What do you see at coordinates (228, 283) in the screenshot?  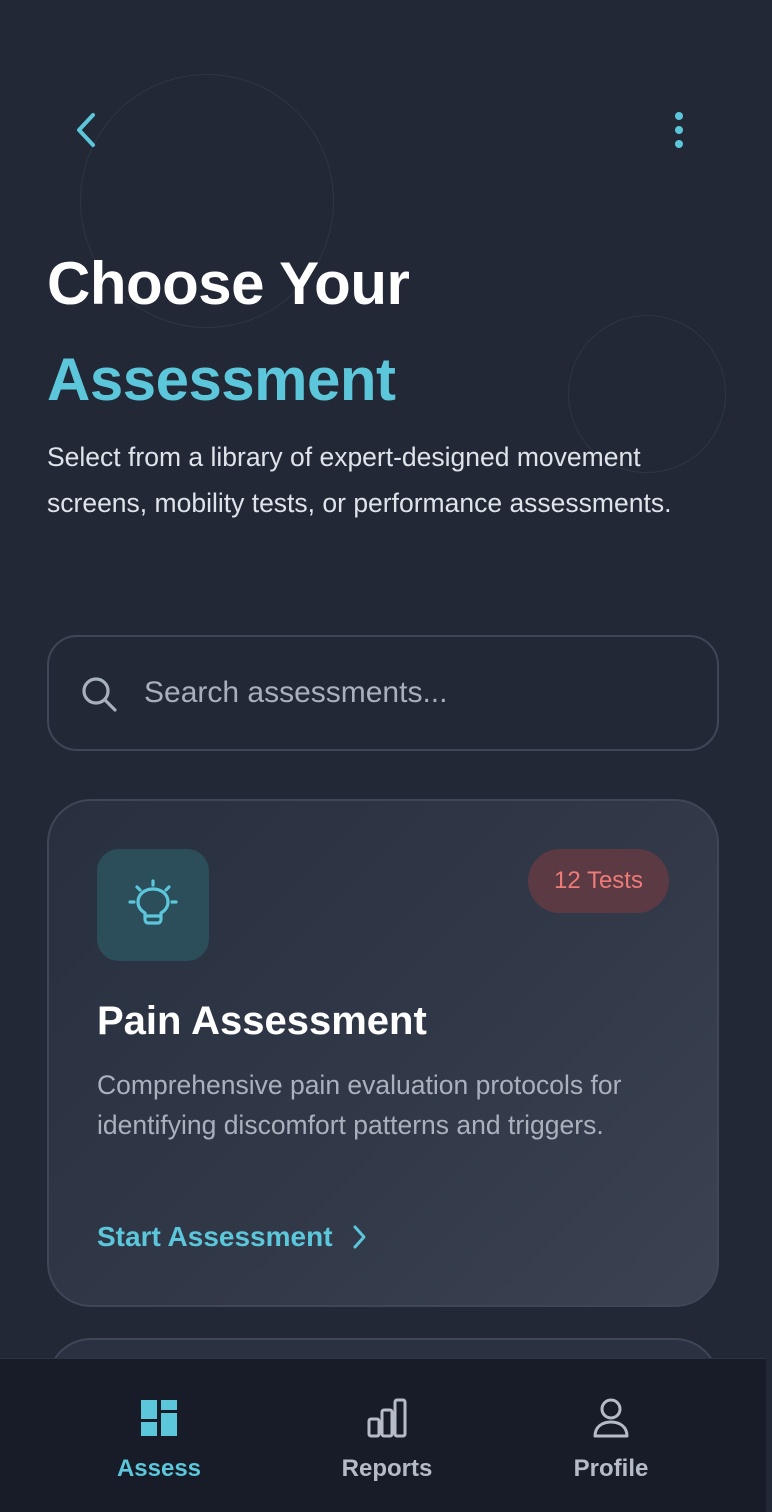 I see `page-title-line1: Choose Your` at bounding box center [228, 283].